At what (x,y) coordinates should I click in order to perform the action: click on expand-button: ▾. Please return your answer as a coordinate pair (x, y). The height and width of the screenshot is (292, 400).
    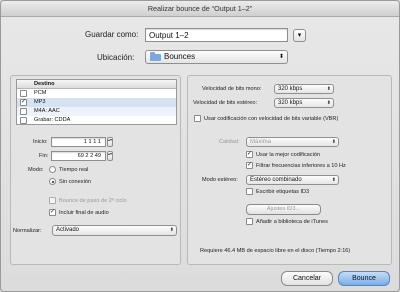
    Looking at the image, I should click on (299, 35).